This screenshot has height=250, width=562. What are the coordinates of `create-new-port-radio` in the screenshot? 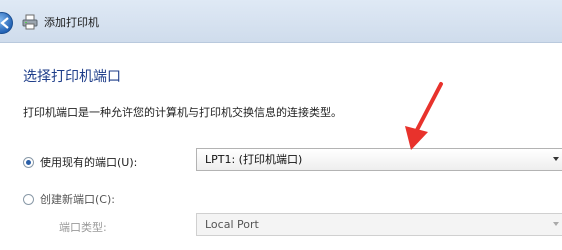 It's located at (28, 199).